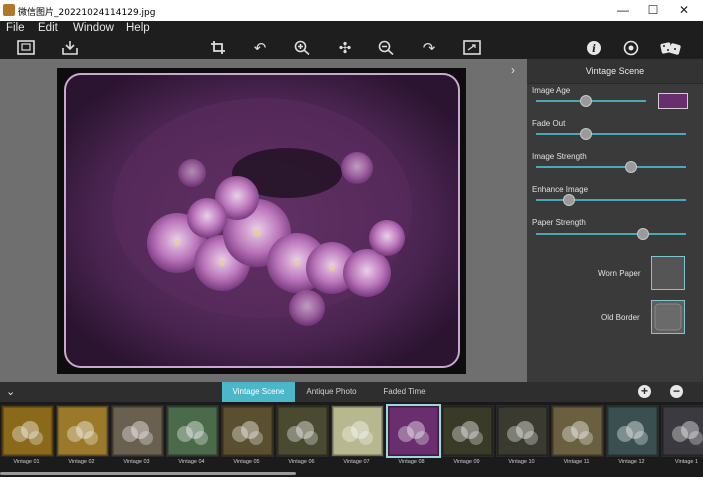  I want to click on tint-color-swatch, so click(673, 101).